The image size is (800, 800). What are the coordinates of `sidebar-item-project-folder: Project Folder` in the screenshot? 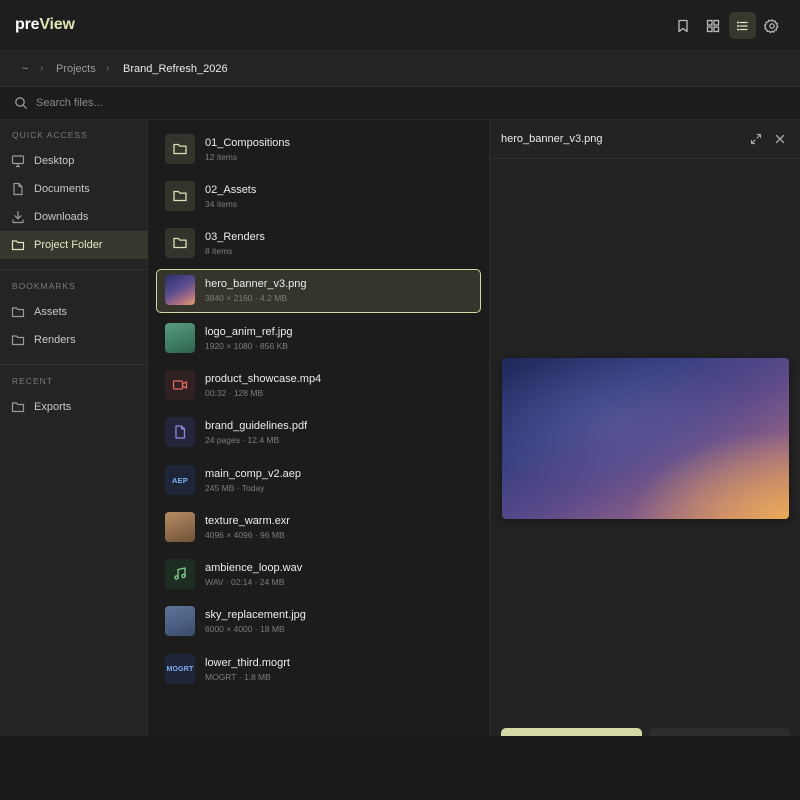 It's located at (74, 245).